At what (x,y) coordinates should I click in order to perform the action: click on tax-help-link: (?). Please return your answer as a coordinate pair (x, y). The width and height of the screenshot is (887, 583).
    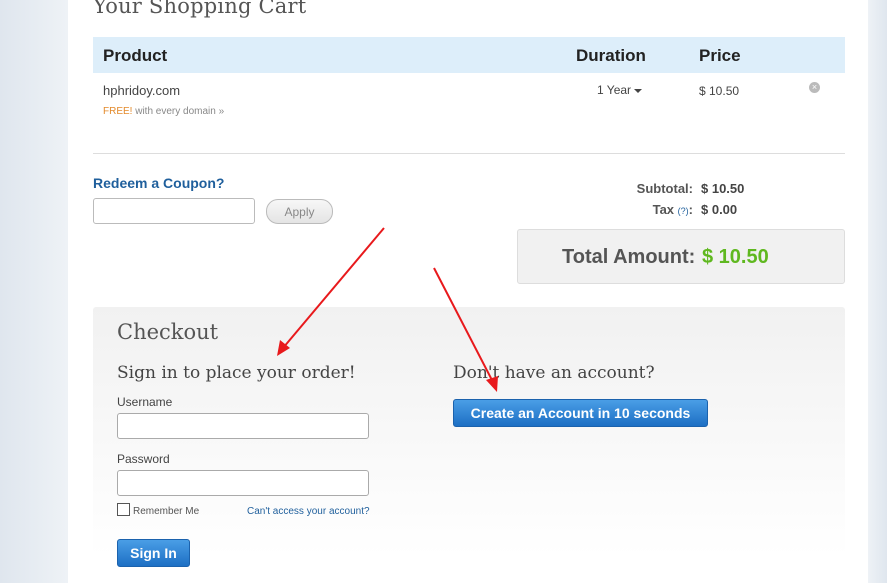
    Looking at the image, I should click on (683, 211).